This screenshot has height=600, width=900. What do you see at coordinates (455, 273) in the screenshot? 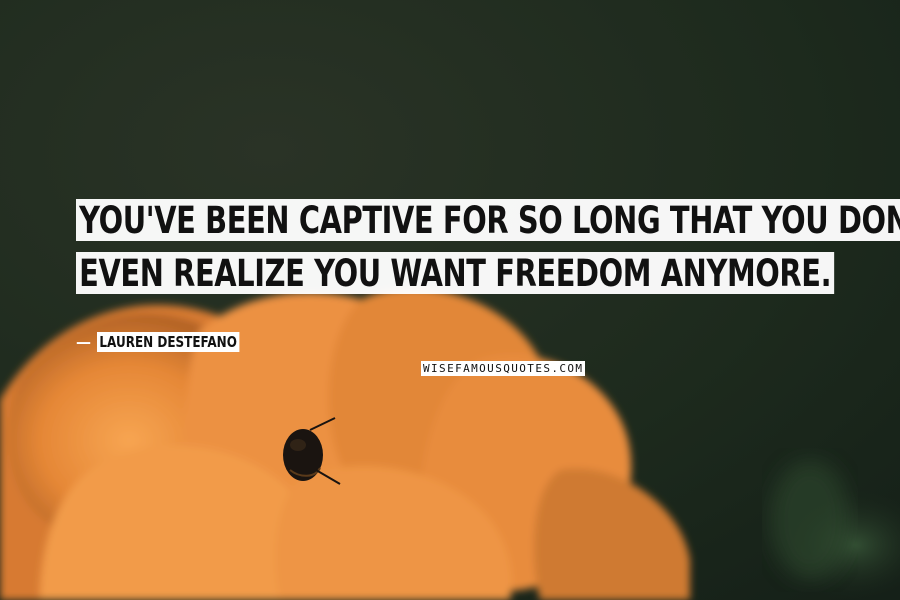
I see `quote-line-2: EVEN REALIZE YOU WANT FREEDOM ANYMORE.` at bounding box center [455, 273].